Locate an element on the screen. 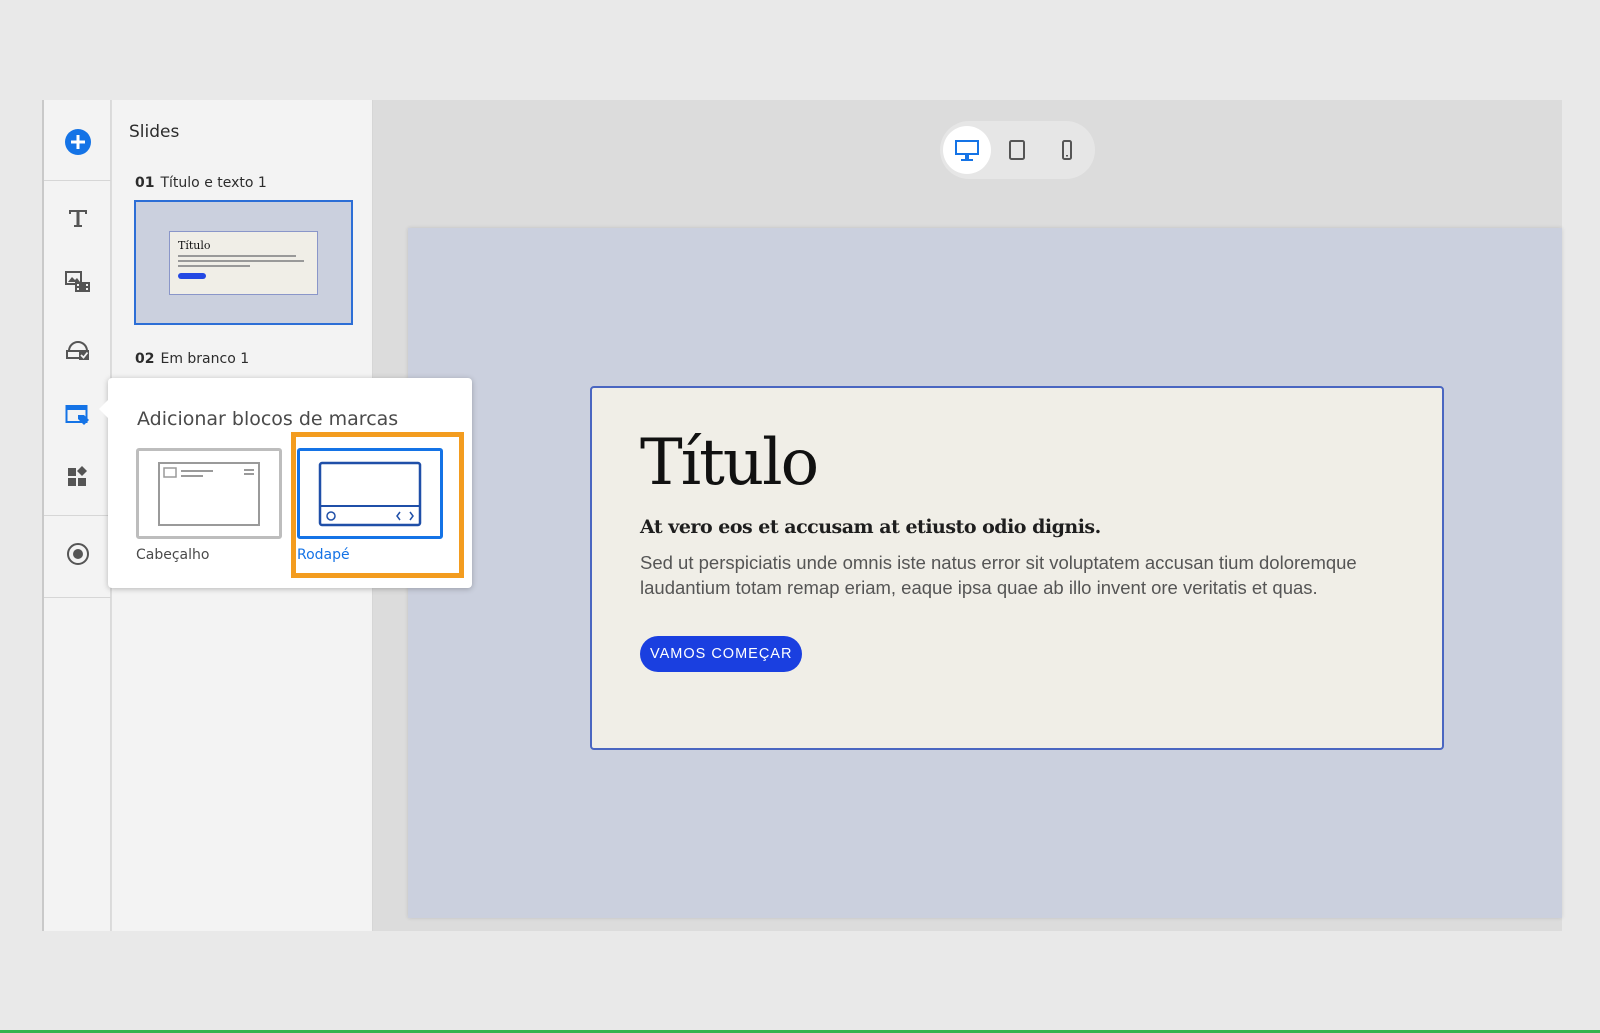 The image size is (1600, 1033). slide-name: Em branco 1 is located at coordinates (205, 359).